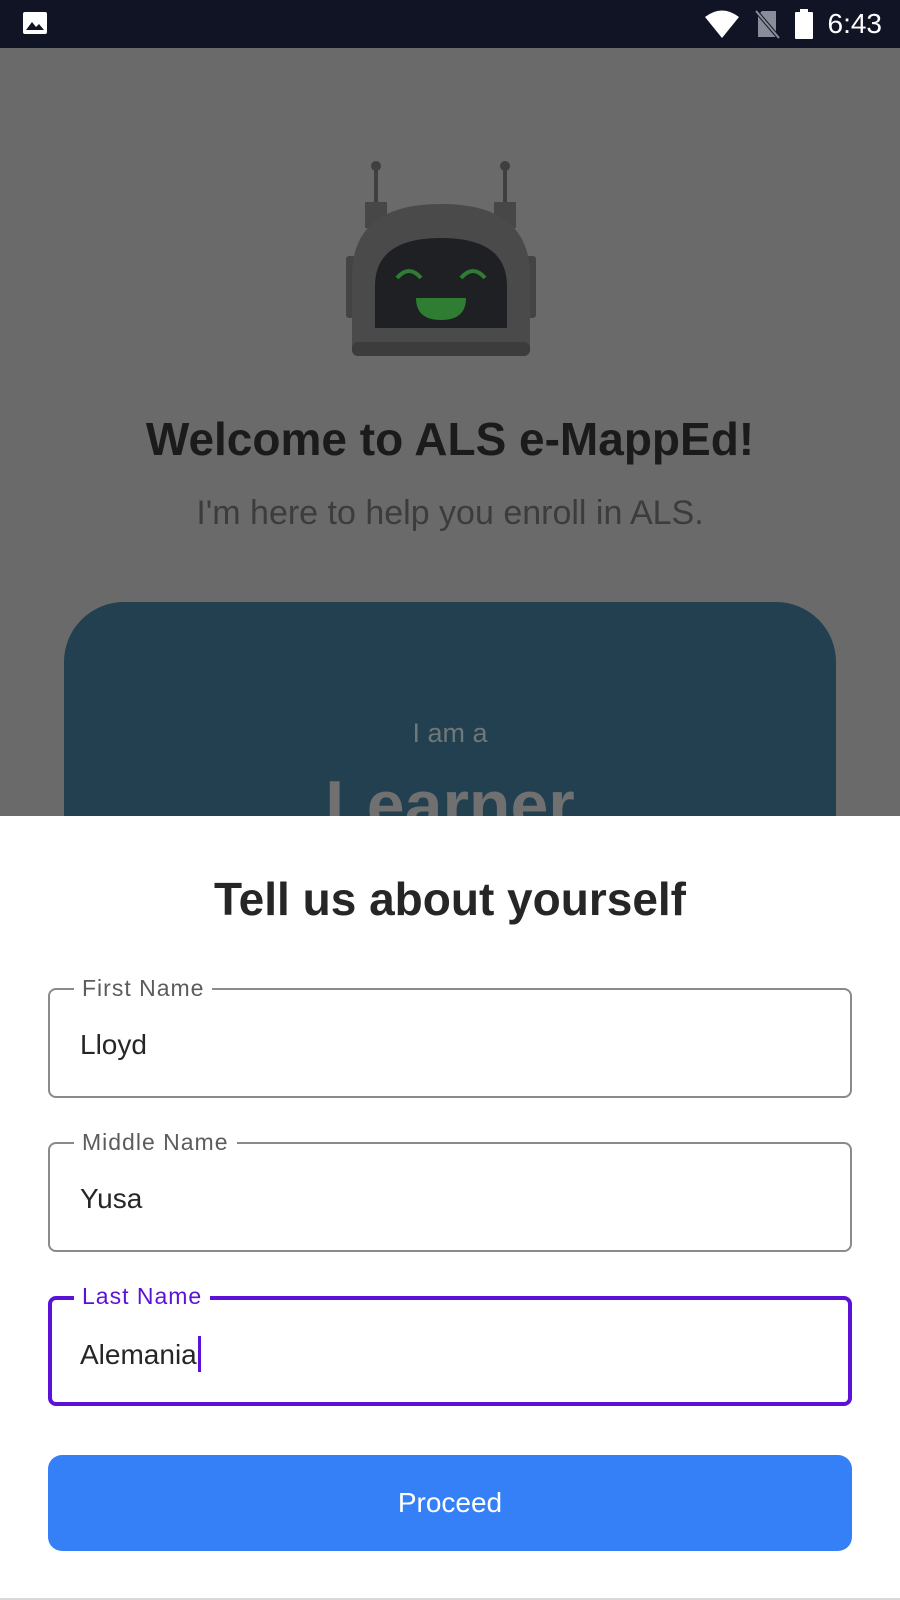 This screenshot has width=900, height=1600. I want to click on first-name-label: First Name, so click(143, 988).